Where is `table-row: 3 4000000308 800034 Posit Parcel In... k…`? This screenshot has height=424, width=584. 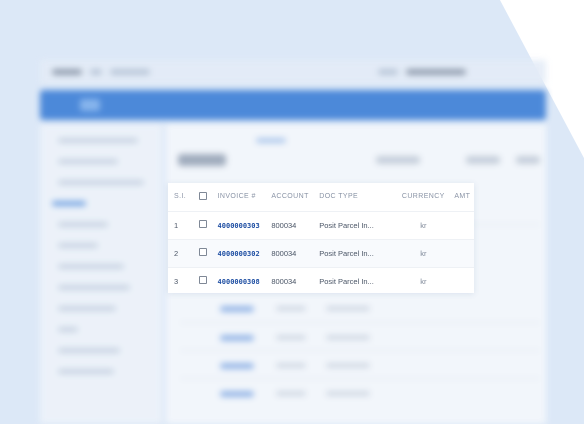
table-row: 3 4000000308 800034 Posit Parcel In... k… is located at coordinates (321, 280).